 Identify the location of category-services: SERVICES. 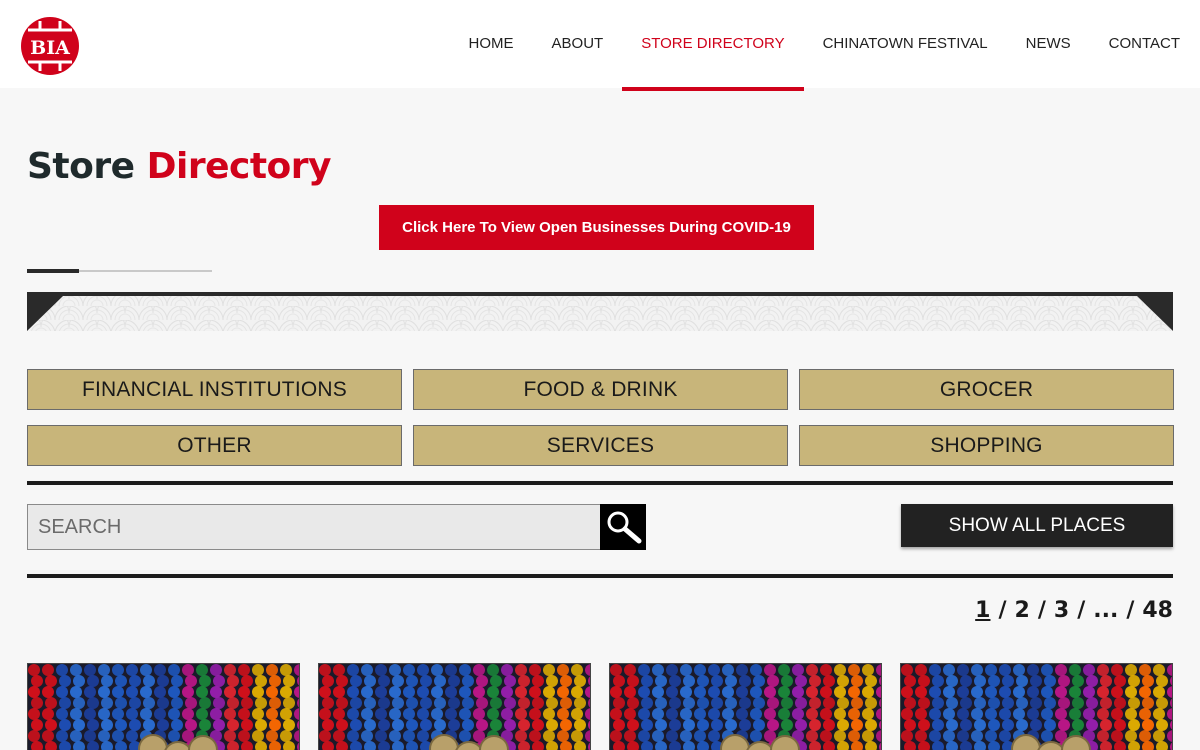
(600, 445).